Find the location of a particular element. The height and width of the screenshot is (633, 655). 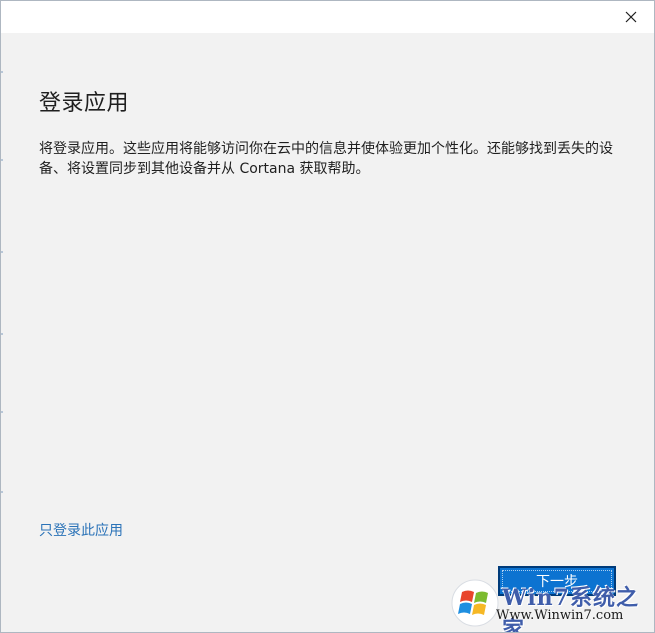

close-button is located at coordinates (631, 17).